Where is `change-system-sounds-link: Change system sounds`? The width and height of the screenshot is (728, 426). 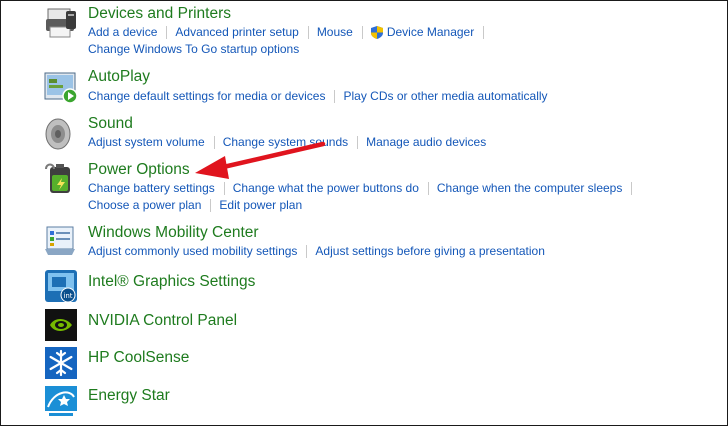 change-system-sounds-link: Change system sounds is located at coordinates (285, 142).